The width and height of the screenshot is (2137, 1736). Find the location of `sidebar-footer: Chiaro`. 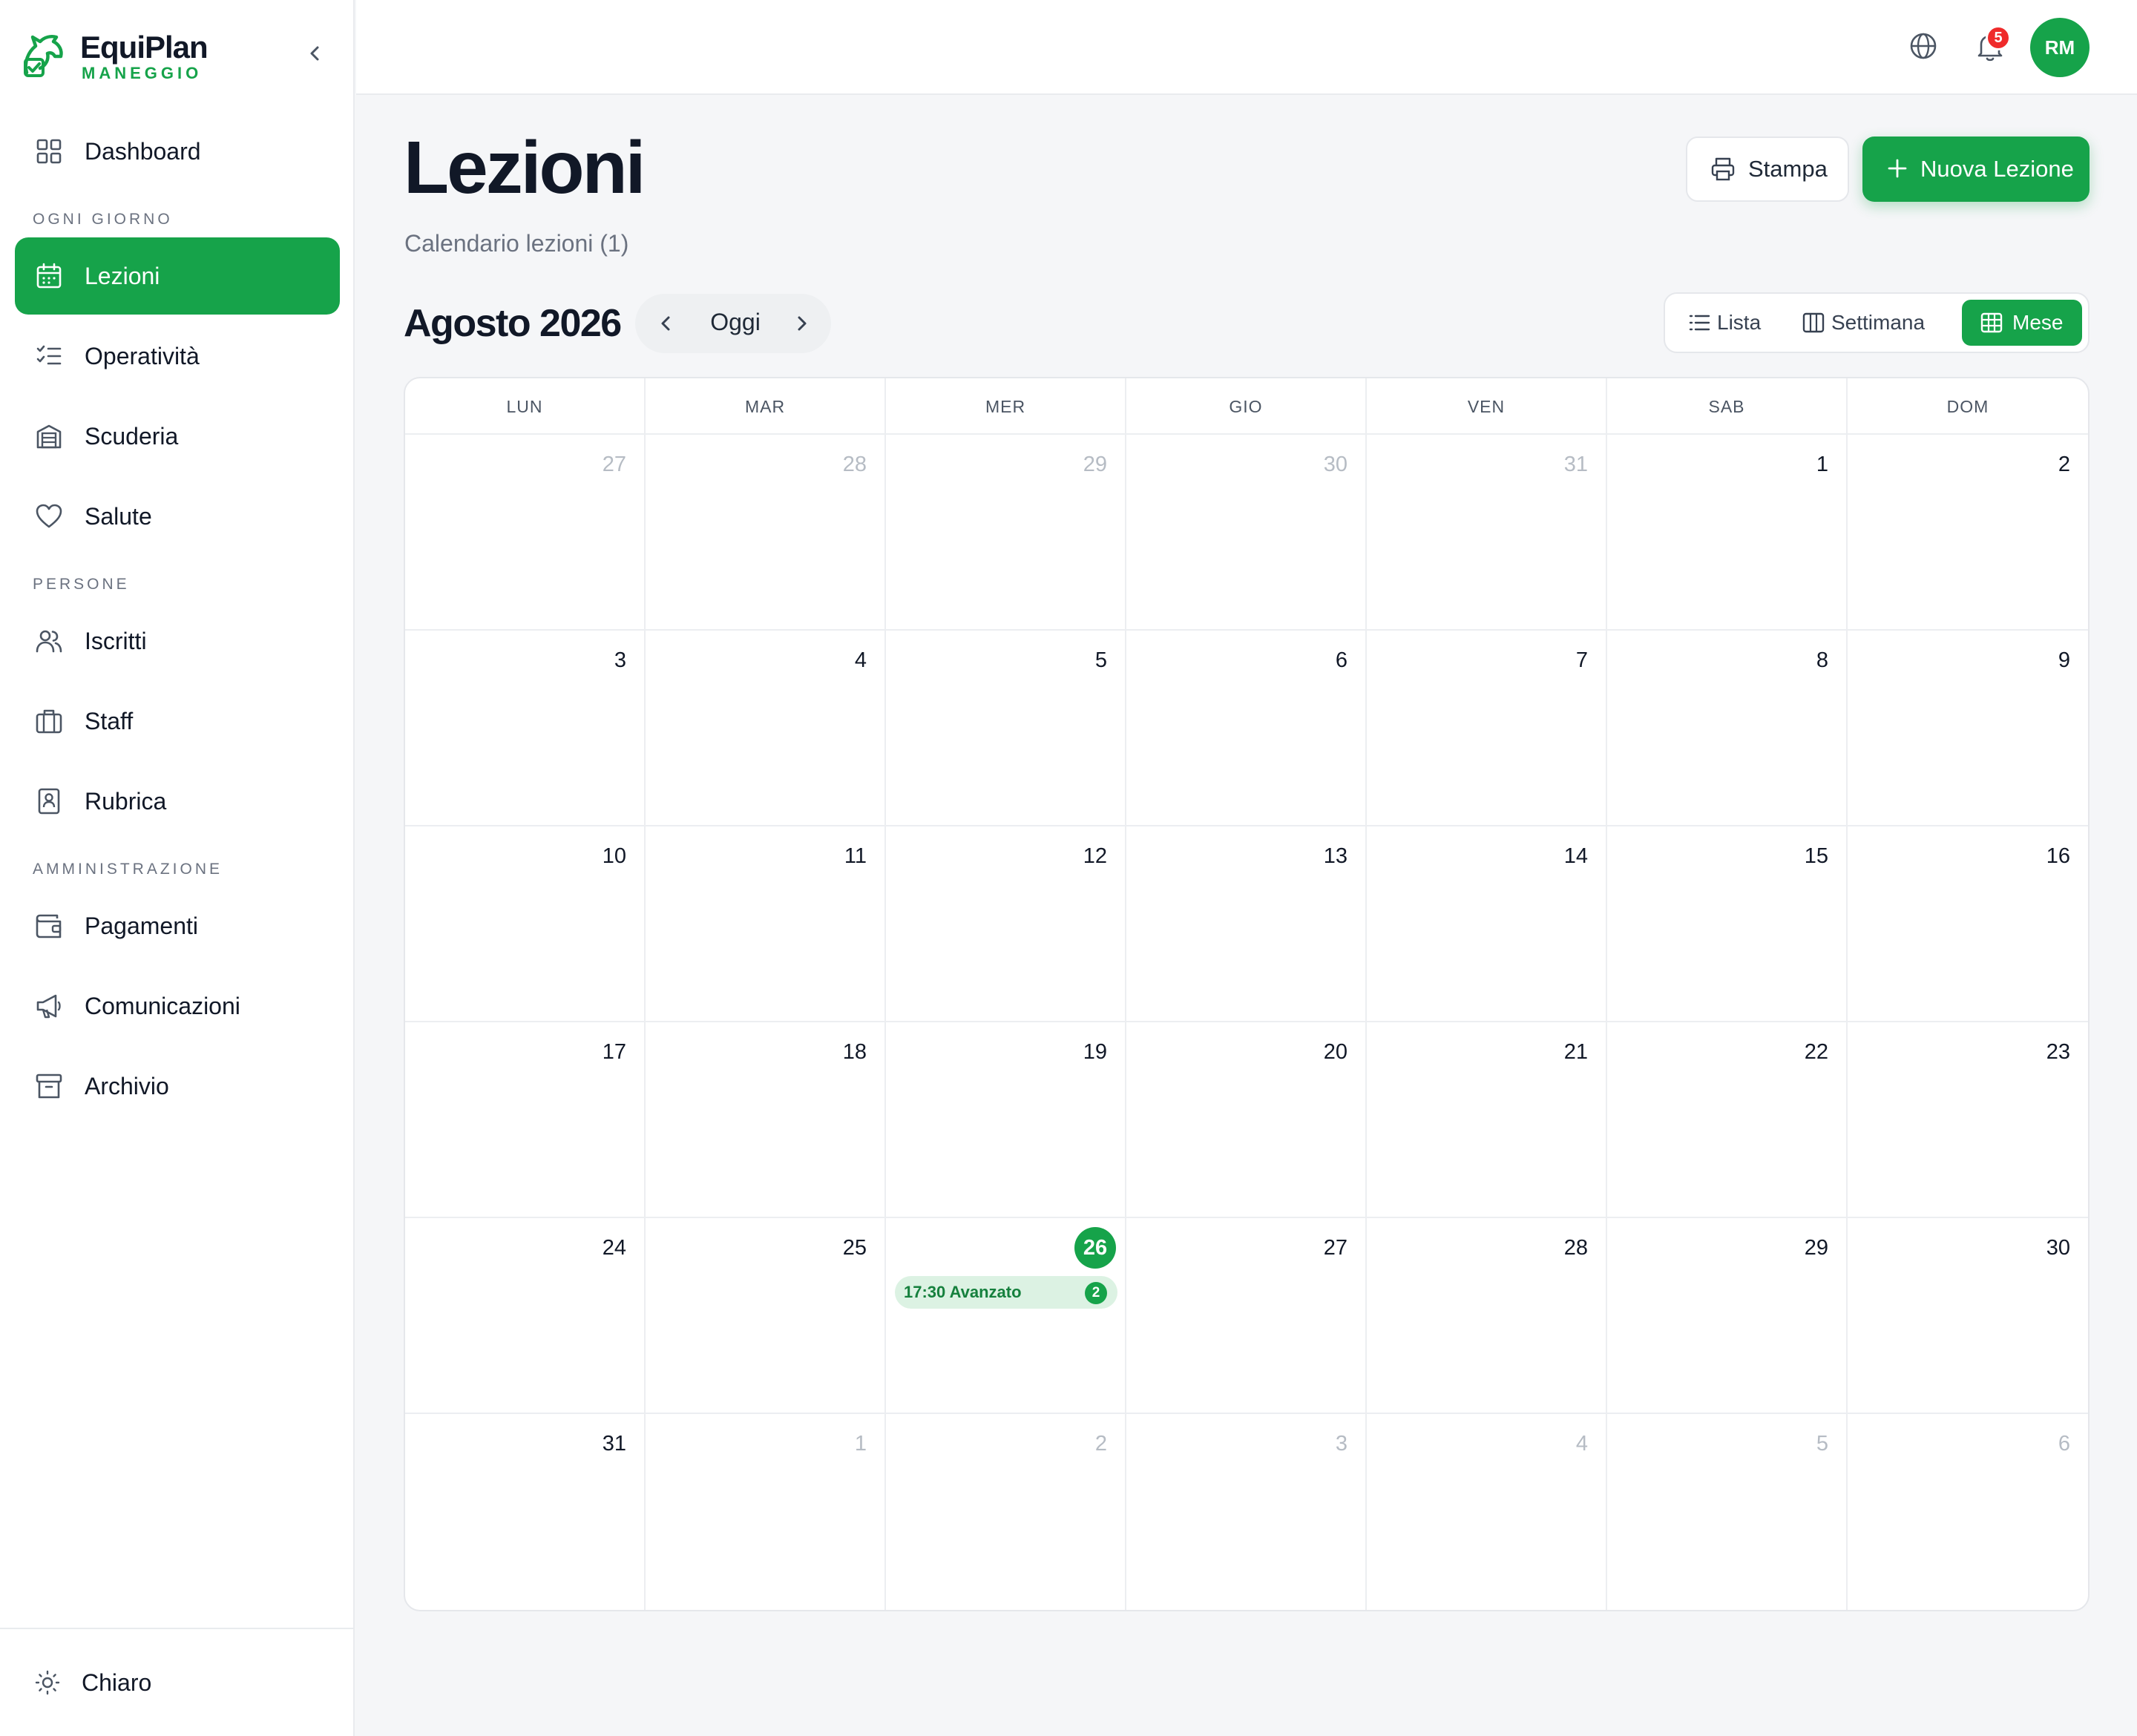

sidebar-footer: Chiaro is located at coordinates (177, 1682).